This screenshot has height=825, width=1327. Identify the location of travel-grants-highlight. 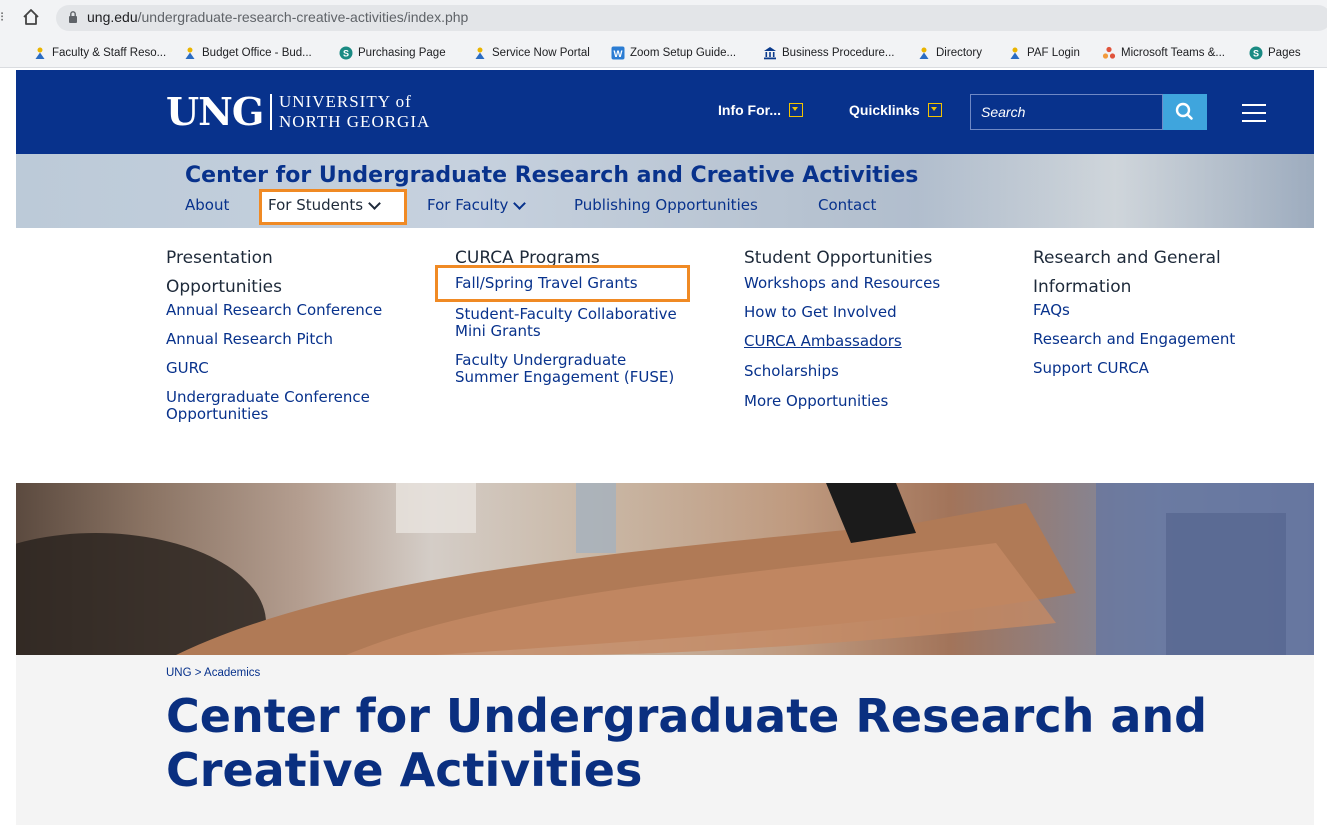
(562, 283).